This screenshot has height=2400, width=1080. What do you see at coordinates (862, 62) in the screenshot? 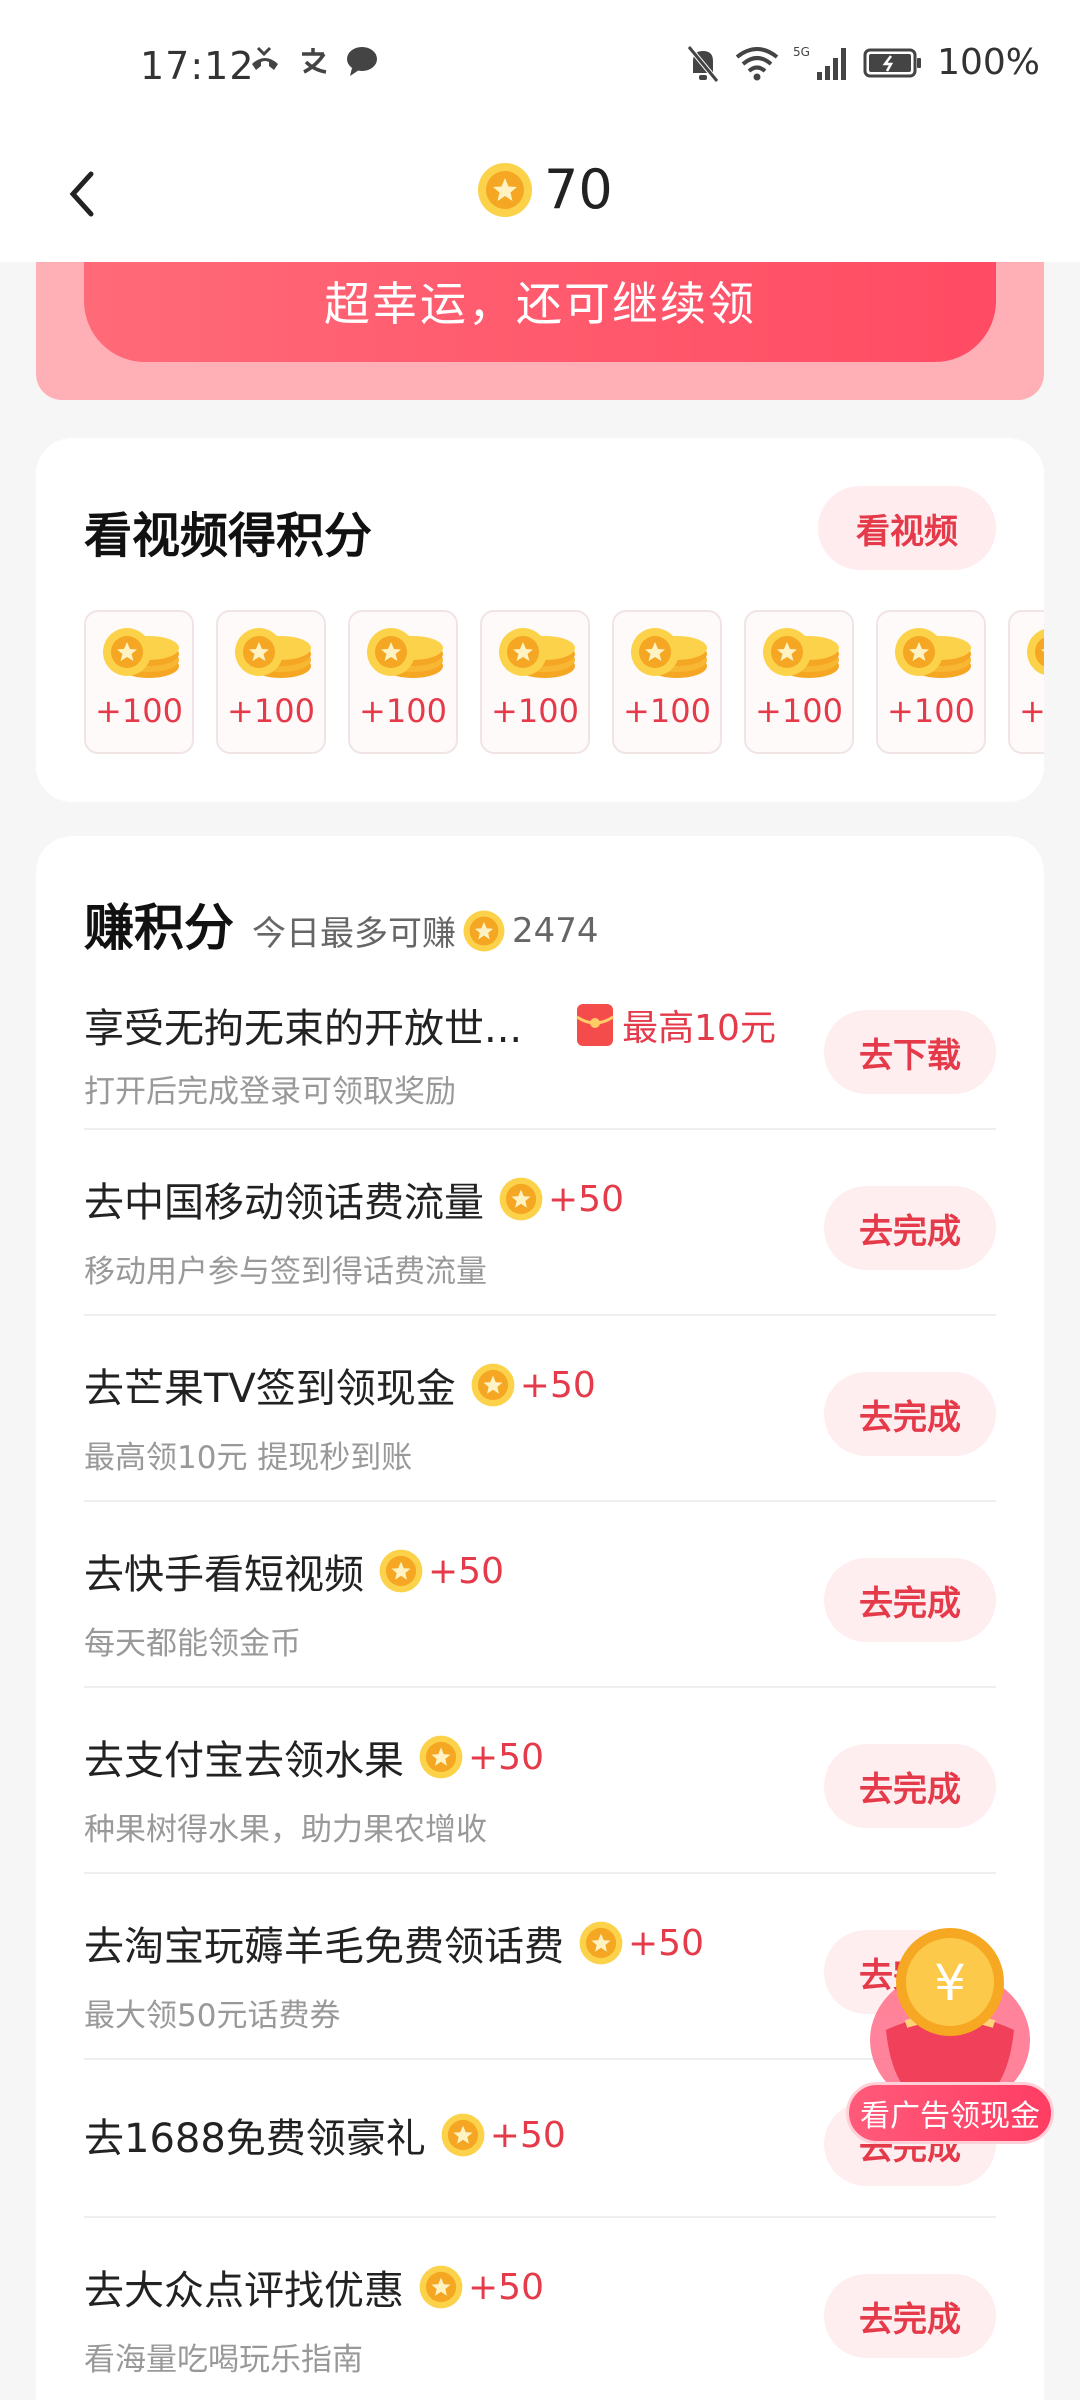
I see `status-system-icons: 5G 100%` at bounding box center [862, 62].